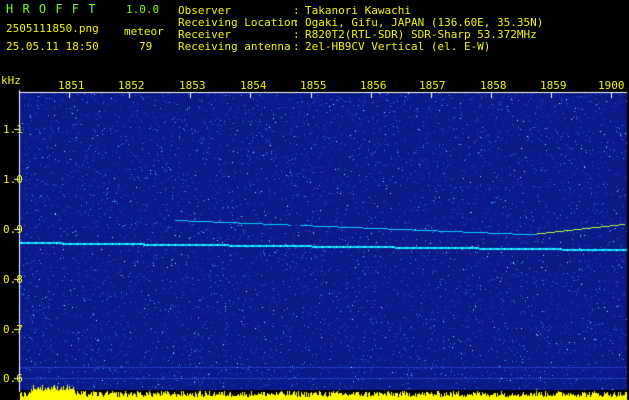 The image size is (629, 400). Describe the element at coordinates (234, 46) in the screenshot. I see `info-key-antenna: Receiving antenna` at that location.